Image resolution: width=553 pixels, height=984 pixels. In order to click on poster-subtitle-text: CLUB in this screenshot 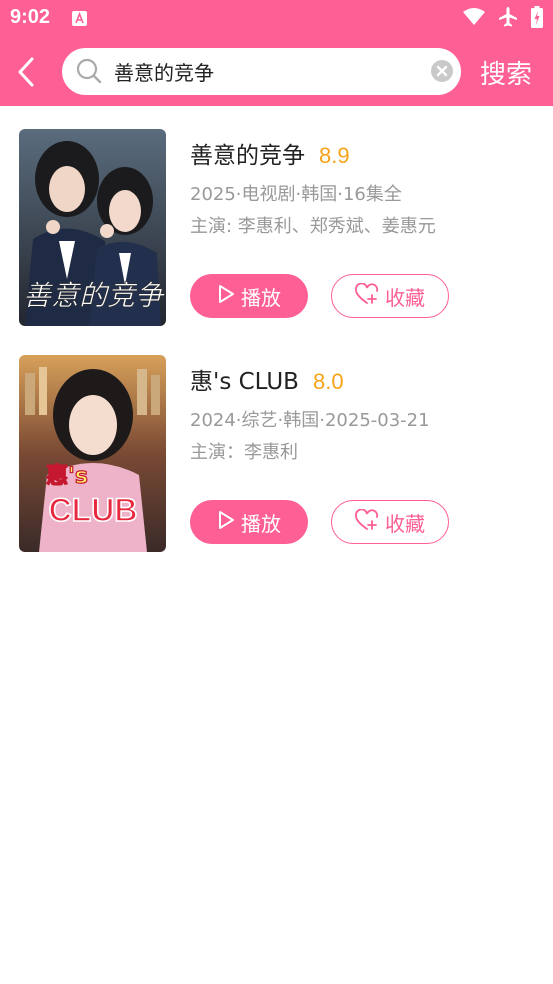, I will do `click(93, 510)`.